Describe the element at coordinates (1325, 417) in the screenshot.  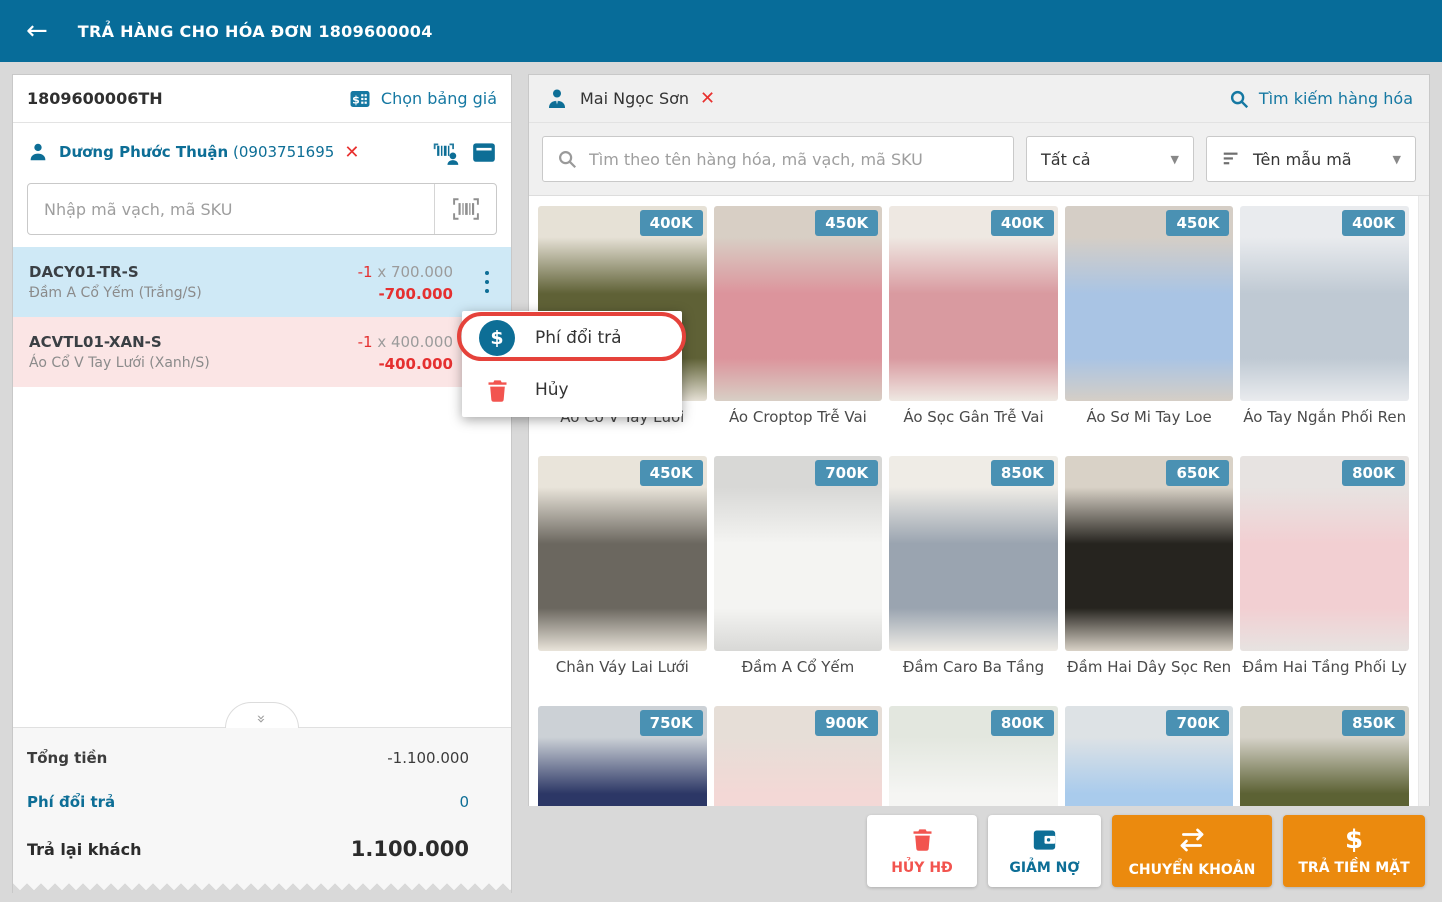
I see `product-name: Áo Tay Ngắn Phối Ren` at that location.